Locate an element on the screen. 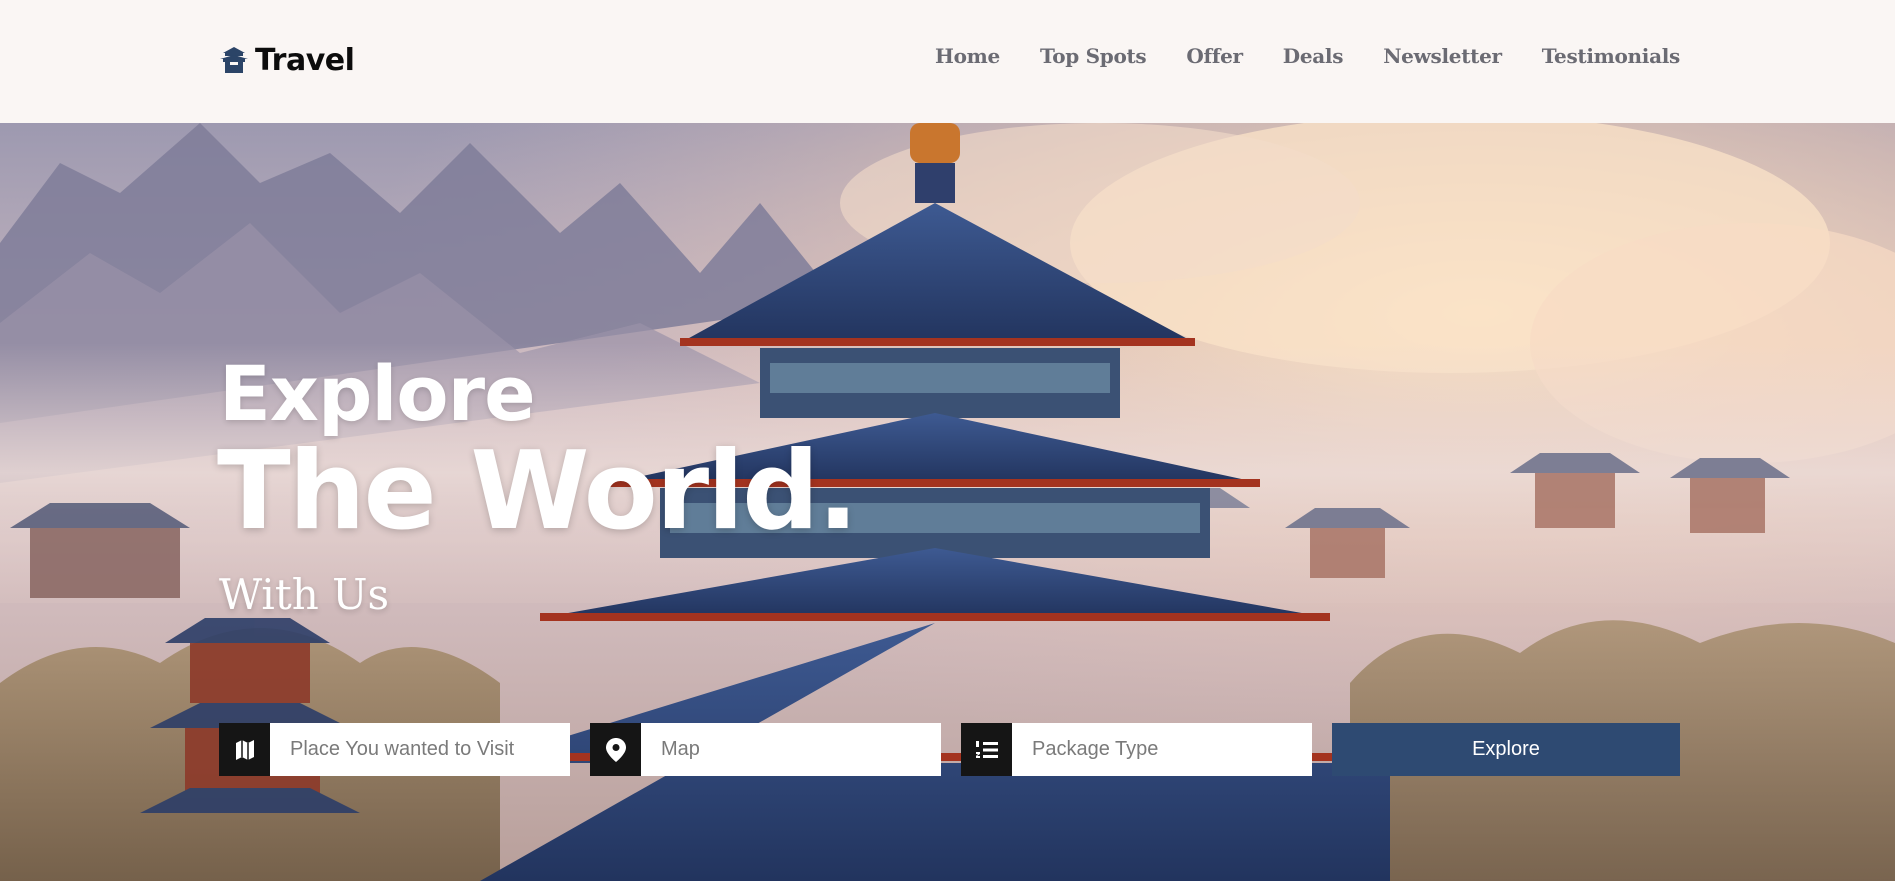 Image resolution: width=1895 pixels, height=881 pixels. hero-headline-world: The World. is located at coordinates (537, 491).